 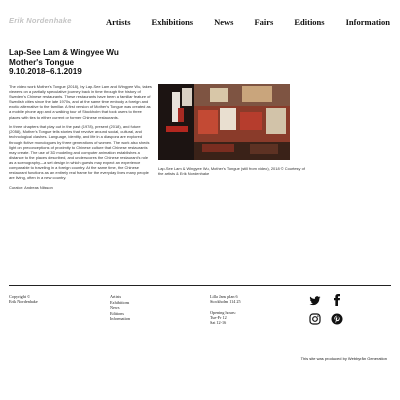 I want to click on footer-link-information: Information, so click(x=120, y=319).